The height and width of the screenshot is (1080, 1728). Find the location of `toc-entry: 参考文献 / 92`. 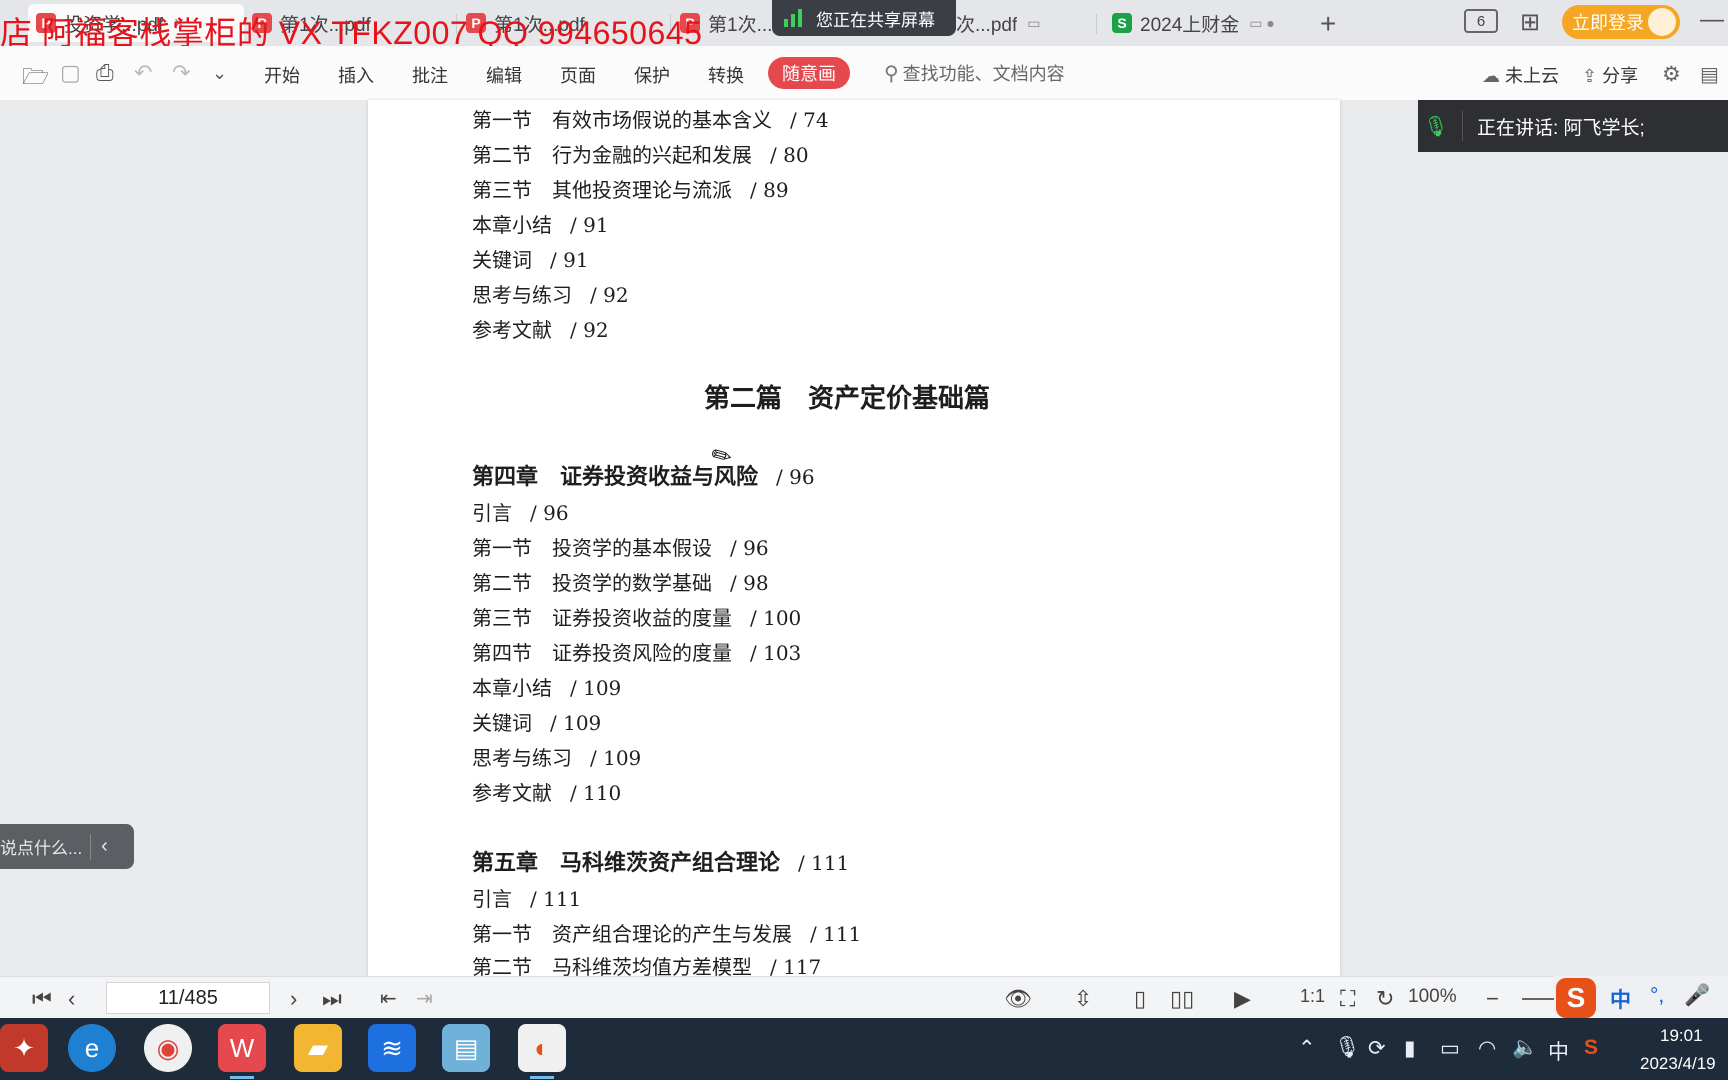

toc-entry: 参考文献 / 92 is located at coordinates (540, 328).